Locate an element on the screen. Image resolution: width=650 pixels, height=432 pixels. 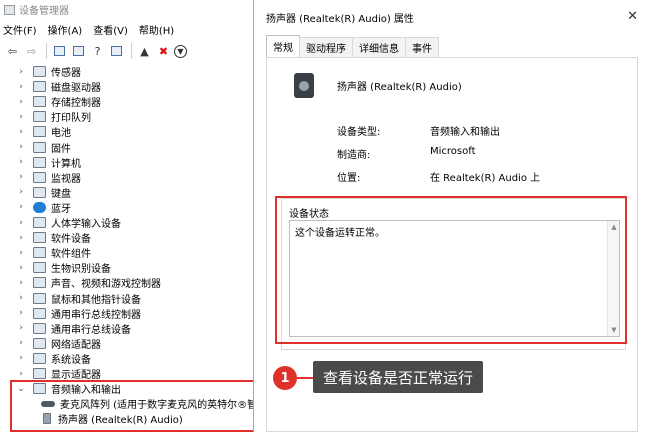
tree-item-label: 传感器 is located at coordinates (66, 73).